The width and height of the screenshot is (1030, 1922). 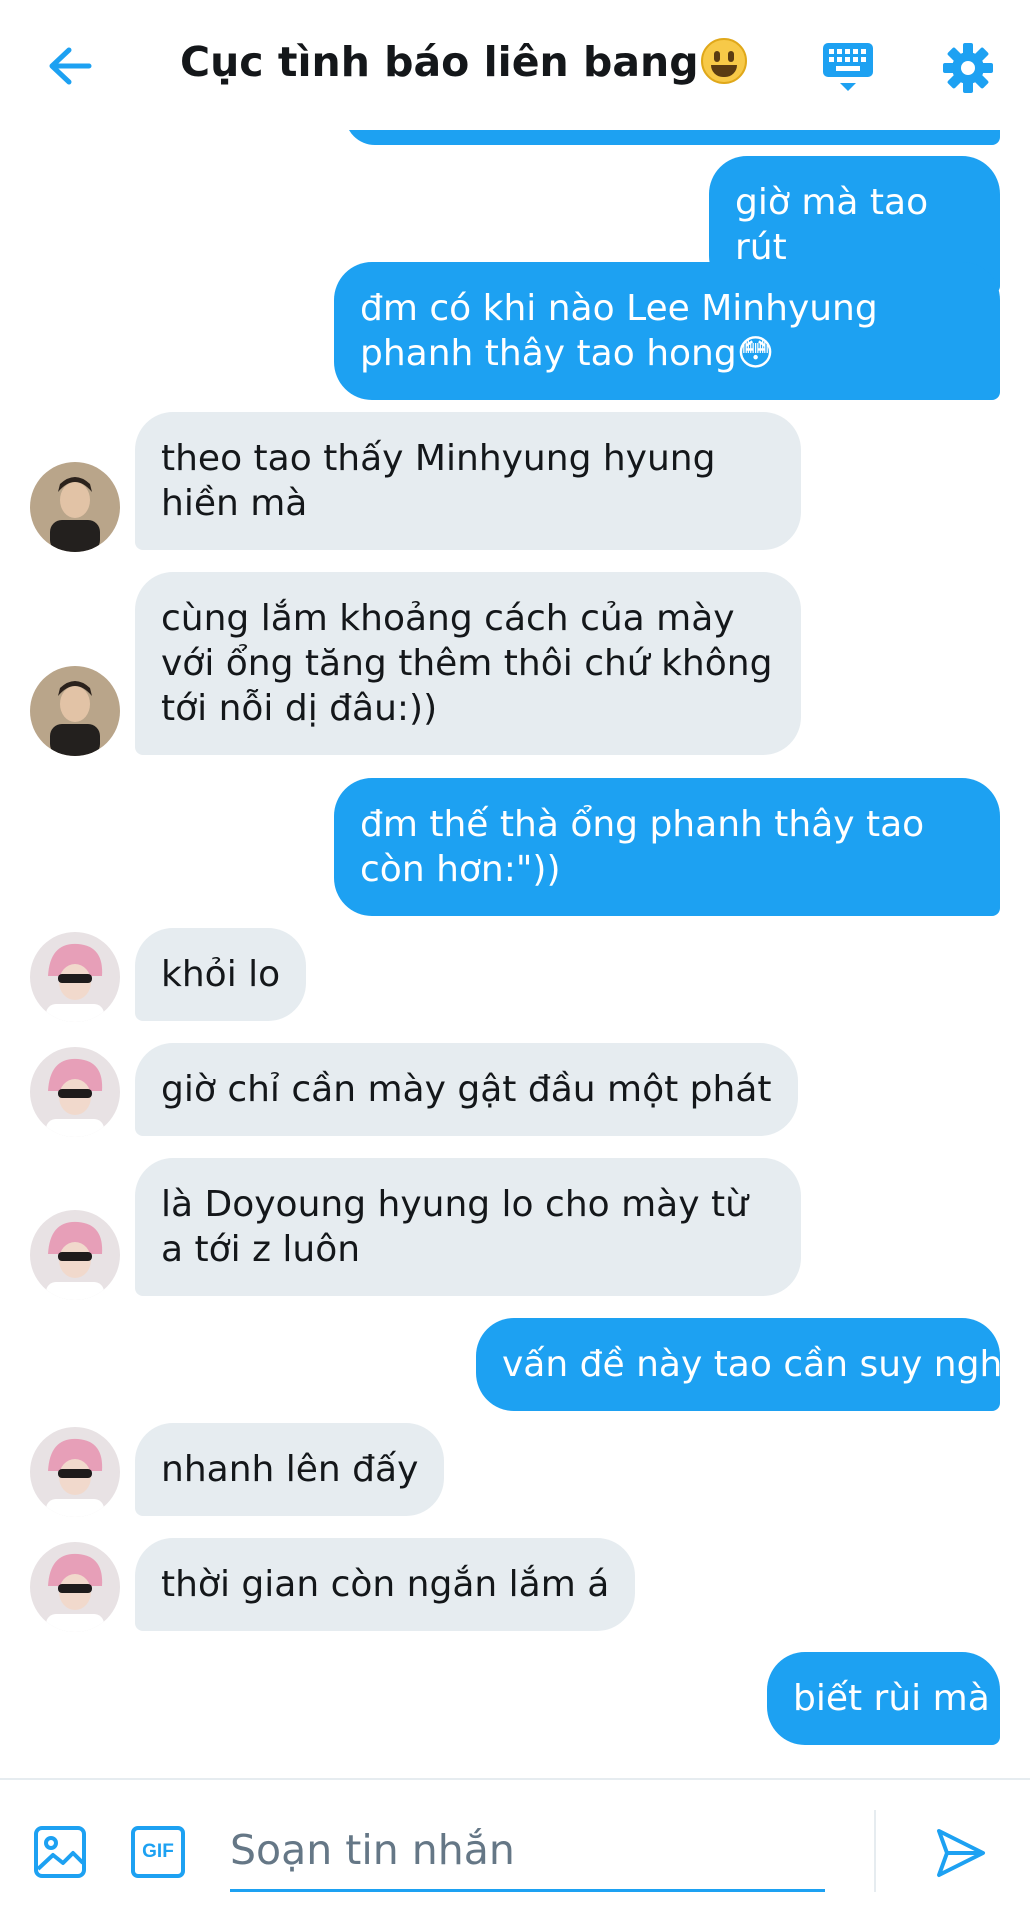 I want to click on conversation-title-text: Cục tình báo liên bang, so click(x=439, y=62).